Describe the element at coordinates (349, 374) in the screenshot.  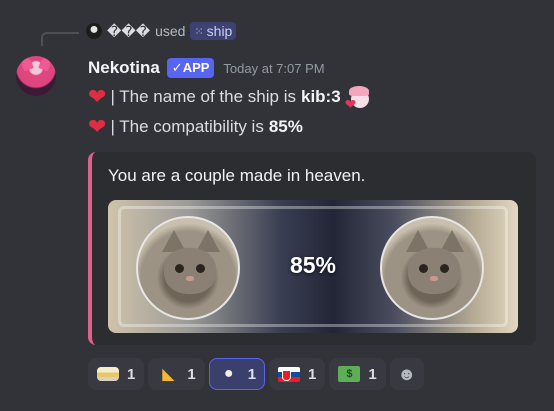
I see `money-with-wings-icon: $` at that location.